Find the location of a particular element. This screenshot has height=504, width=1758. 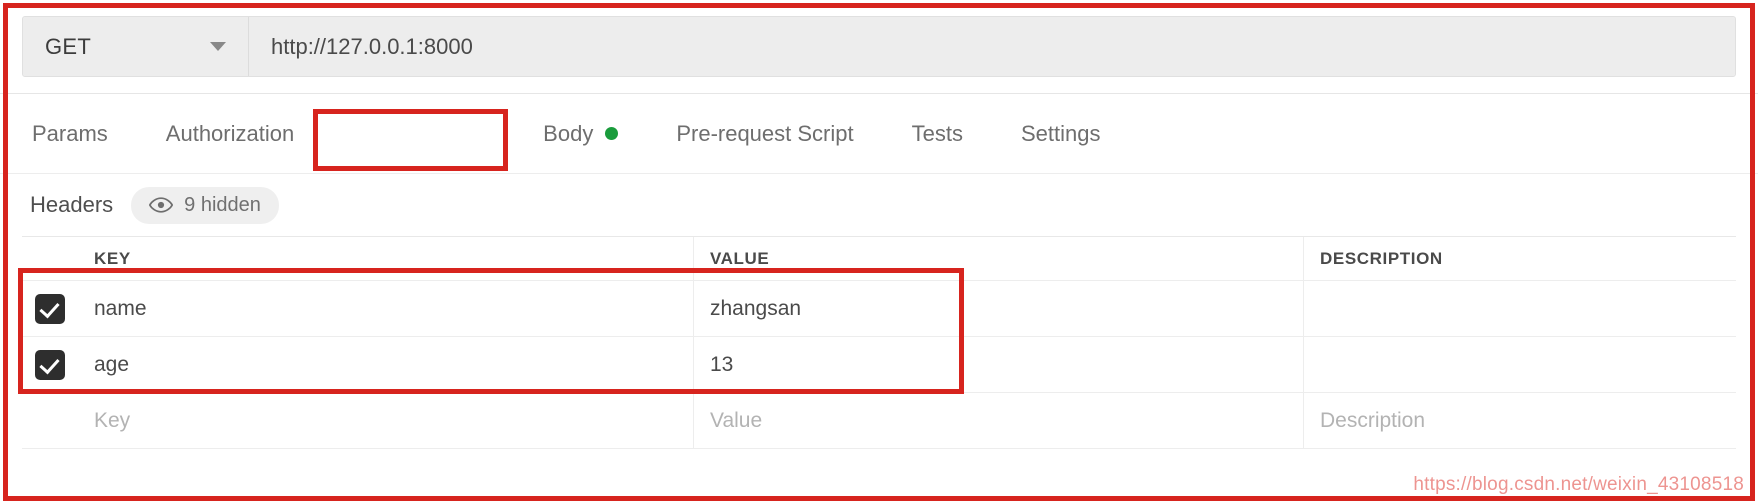

table-new-row: Key Value Description is located at coordinates (879, 421).